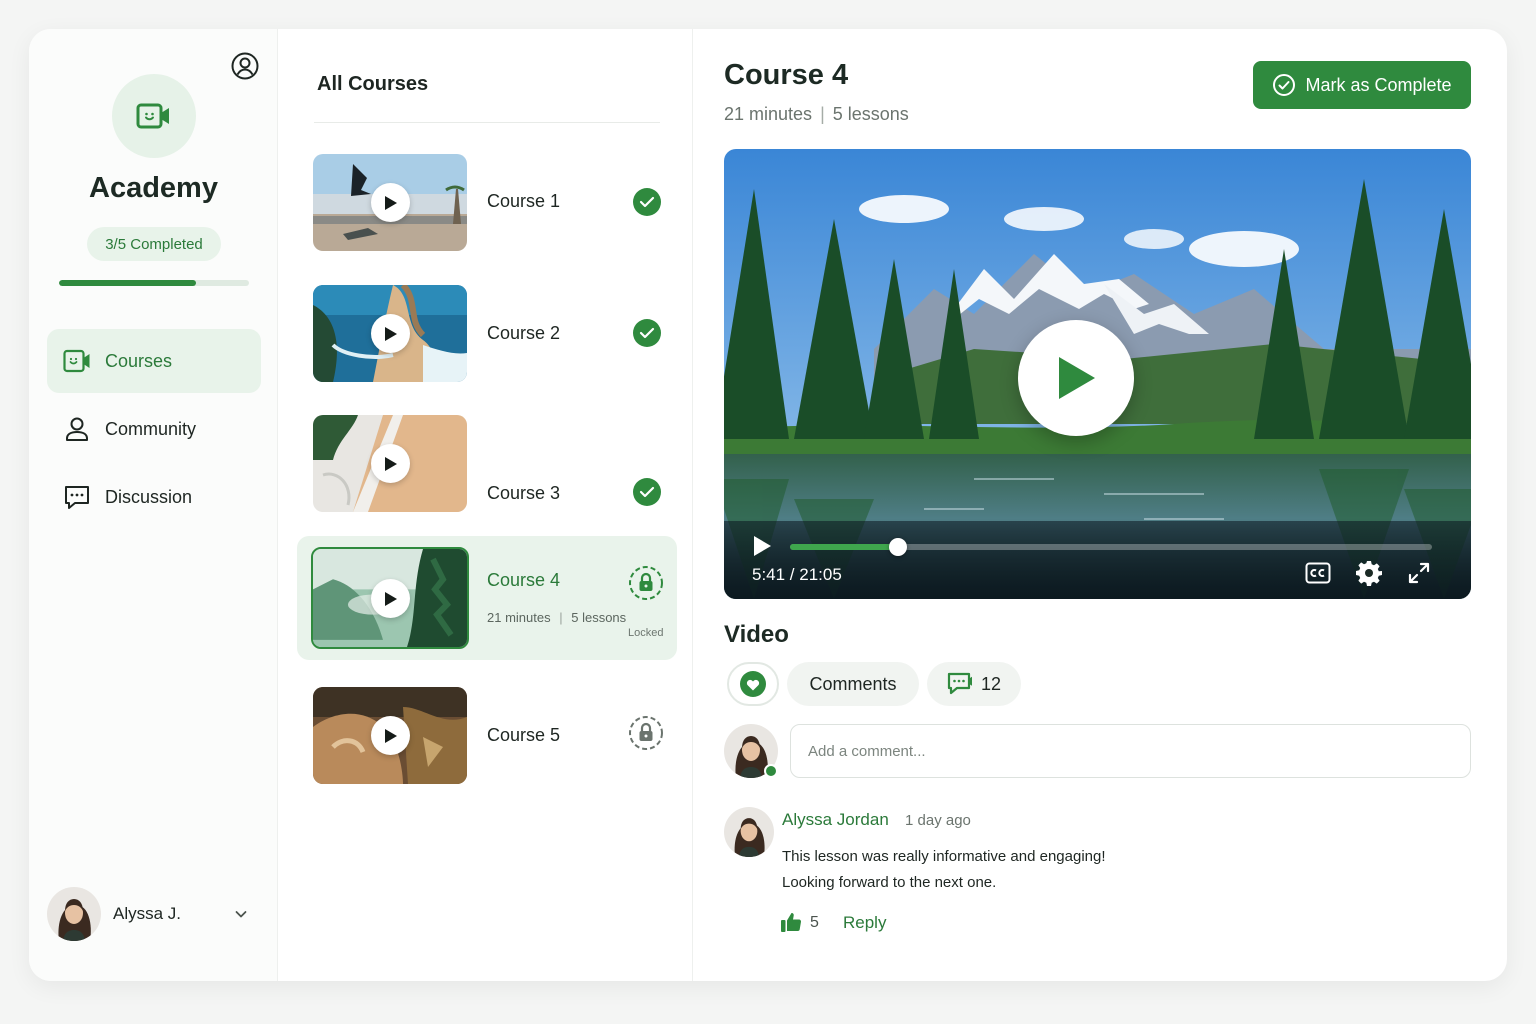 This screenshot has width=1536, height=1024. Describe the element at coordinates (1318, 573) in the screenshot. I see `captions-icon` at that location.